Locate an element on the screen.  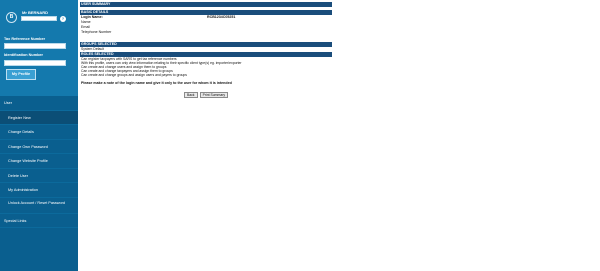
nav-item-unlock-account: Unlock Account / Reset Password is located at coordinates (39, 205).